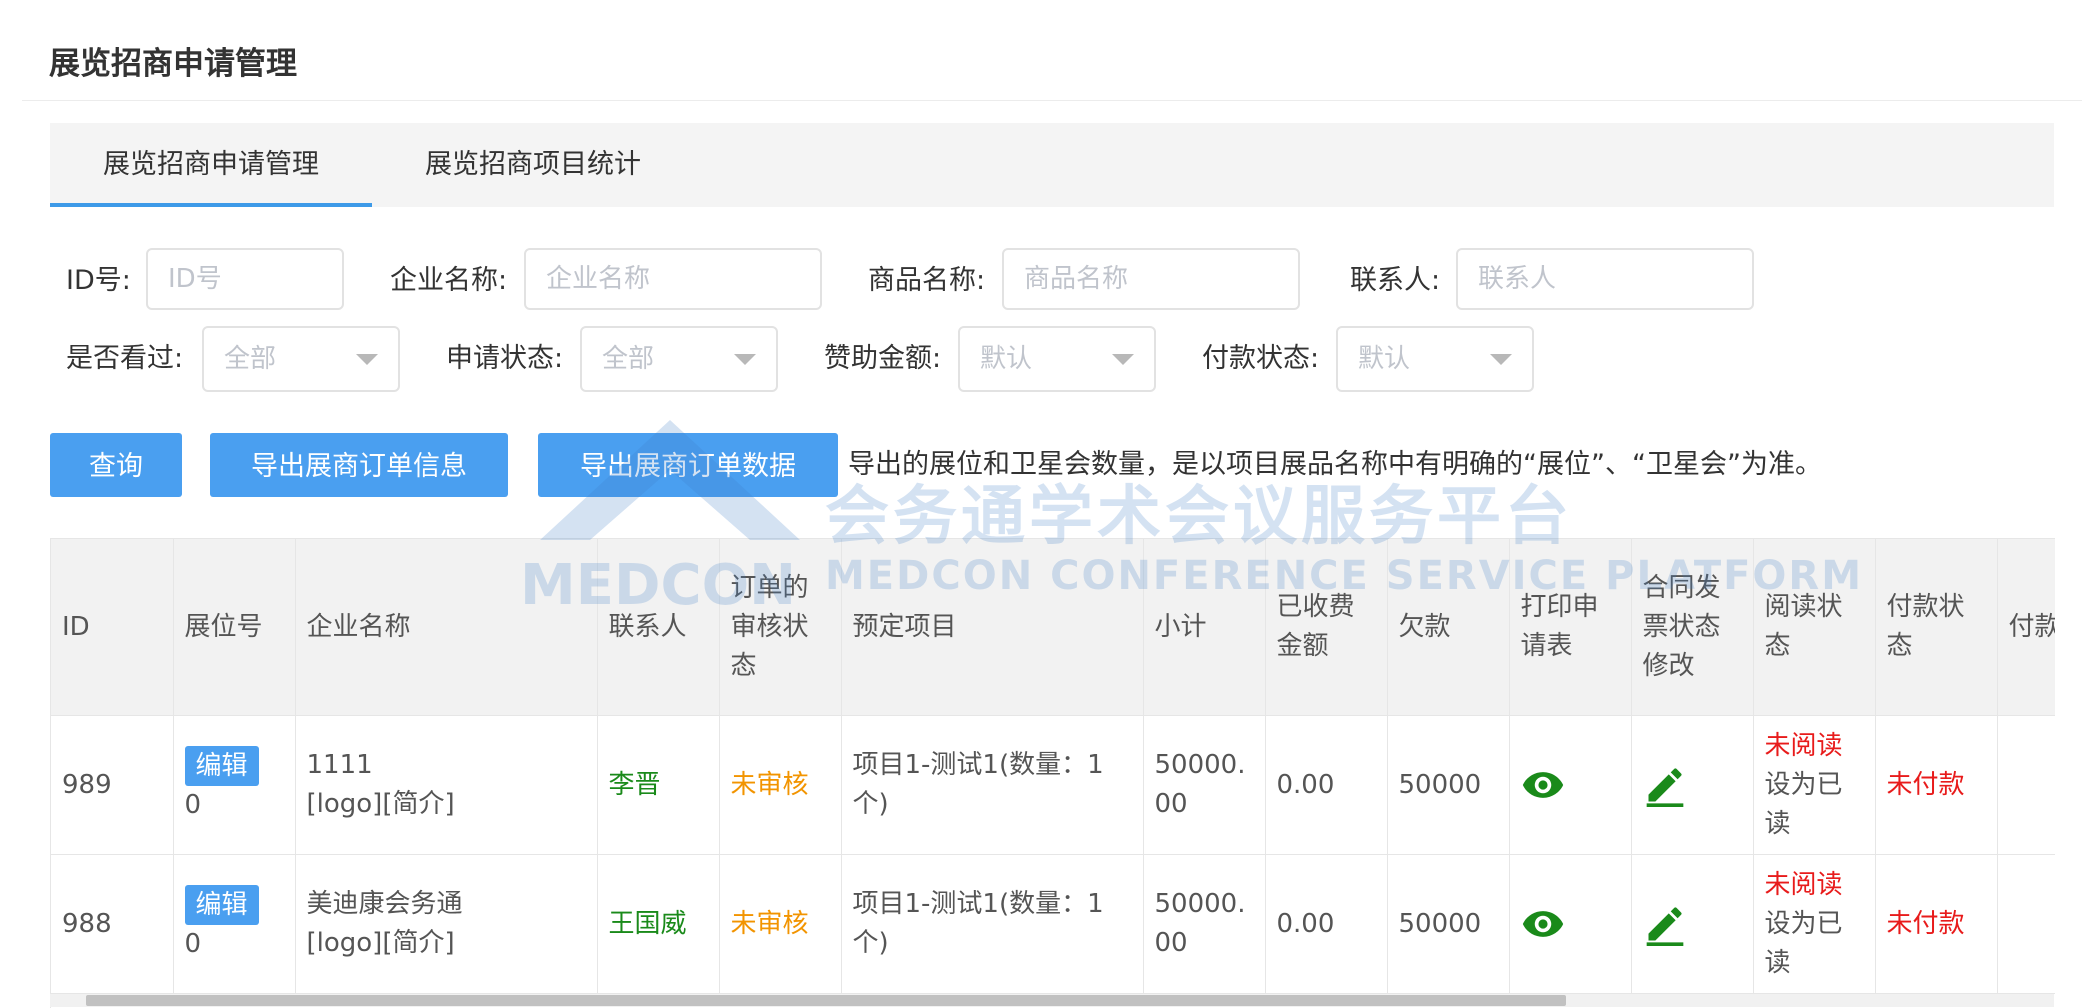 The image size is (2096, 1008). What do you see at coordinates (234, 627) in the screenshot?
I see `col-header-booth: 展位号` at bounding box center [234, 627].